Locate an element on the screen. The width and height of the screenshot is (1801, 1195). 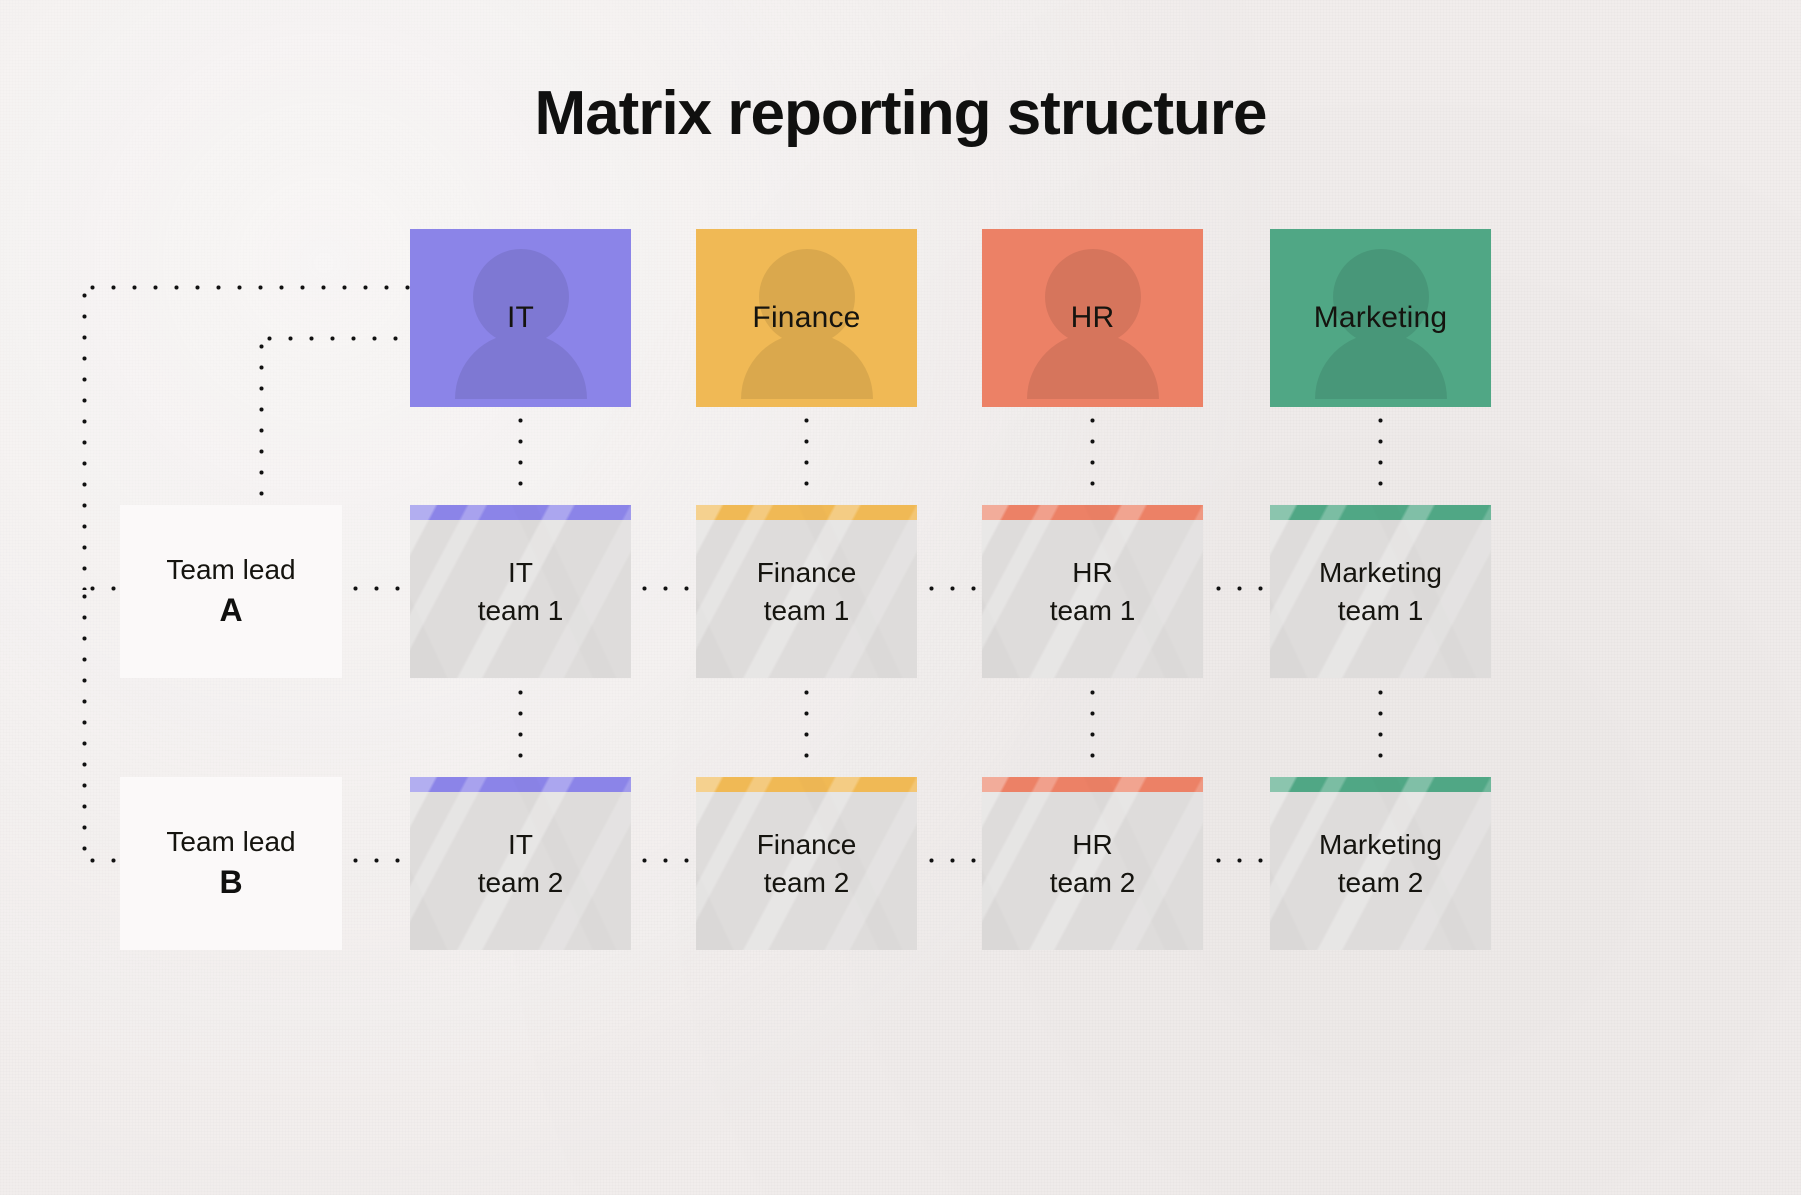
team-box-it-1: IT team 1 is located at coordinates (520, 591).